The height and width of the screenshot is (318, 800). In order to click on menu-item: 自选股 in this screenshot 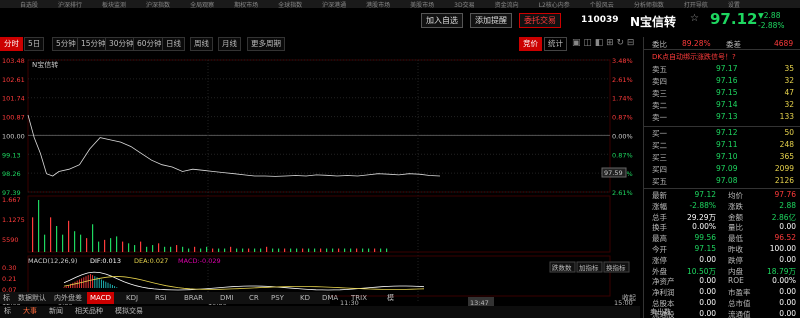, I will do `click(29, 5)`.